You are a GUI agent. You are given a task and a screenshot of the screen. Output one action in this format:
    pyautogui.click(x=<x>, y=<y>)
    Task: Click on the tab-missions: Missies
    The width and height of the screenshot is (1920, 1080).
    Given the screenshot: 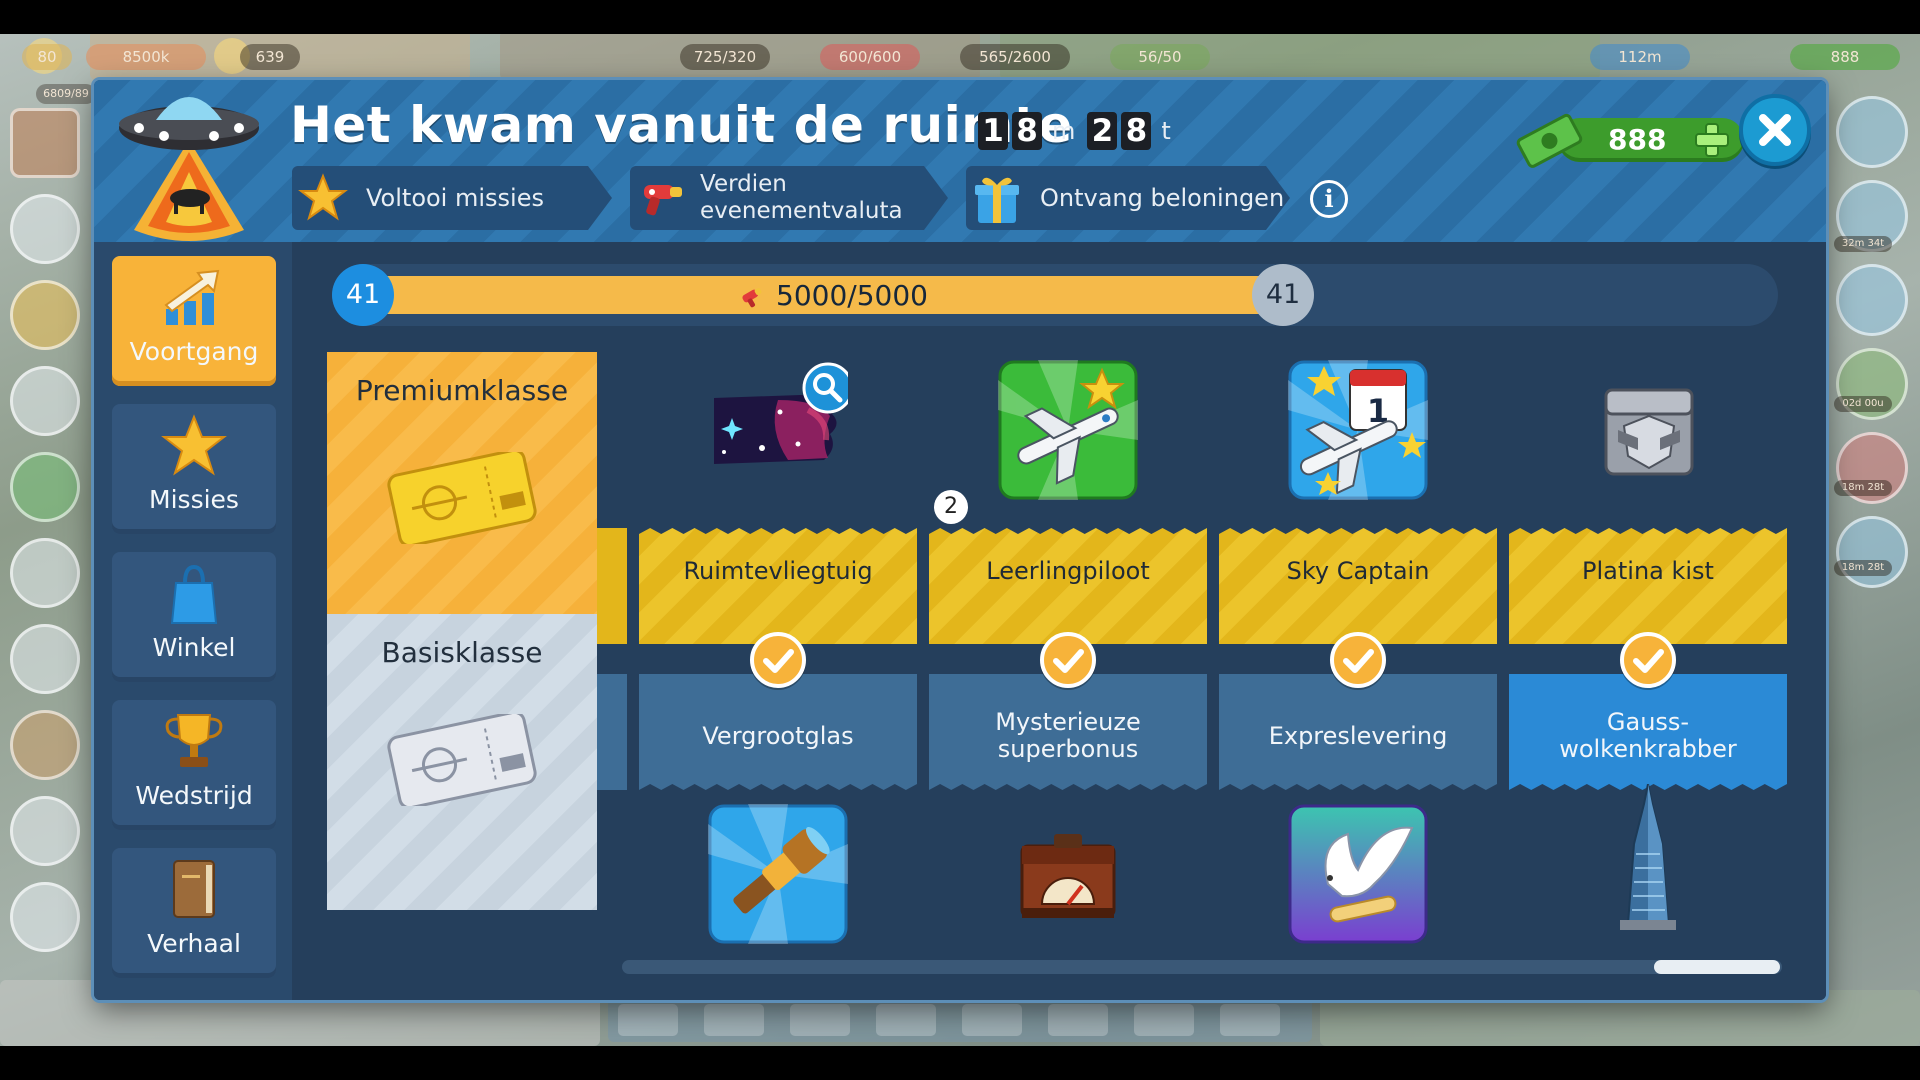 What is the action you would take?
    pyautogui.click(x=194, y=469)
    